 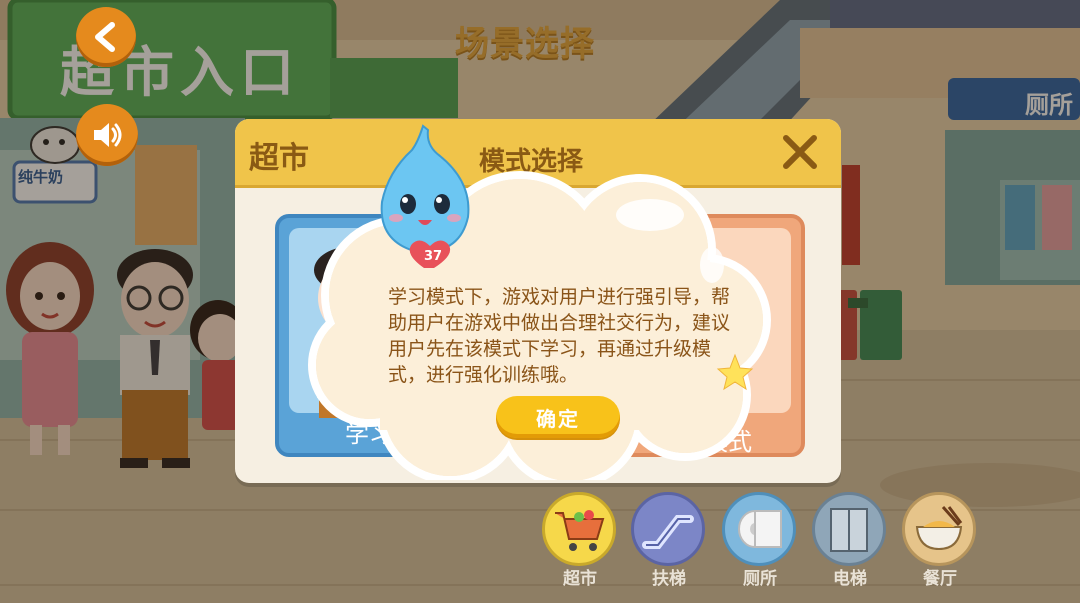 What do you see at coordinates (850, 579) in the screenshot?
I see `scene-nav-label: 电梯` at bounding box center [850, 579].